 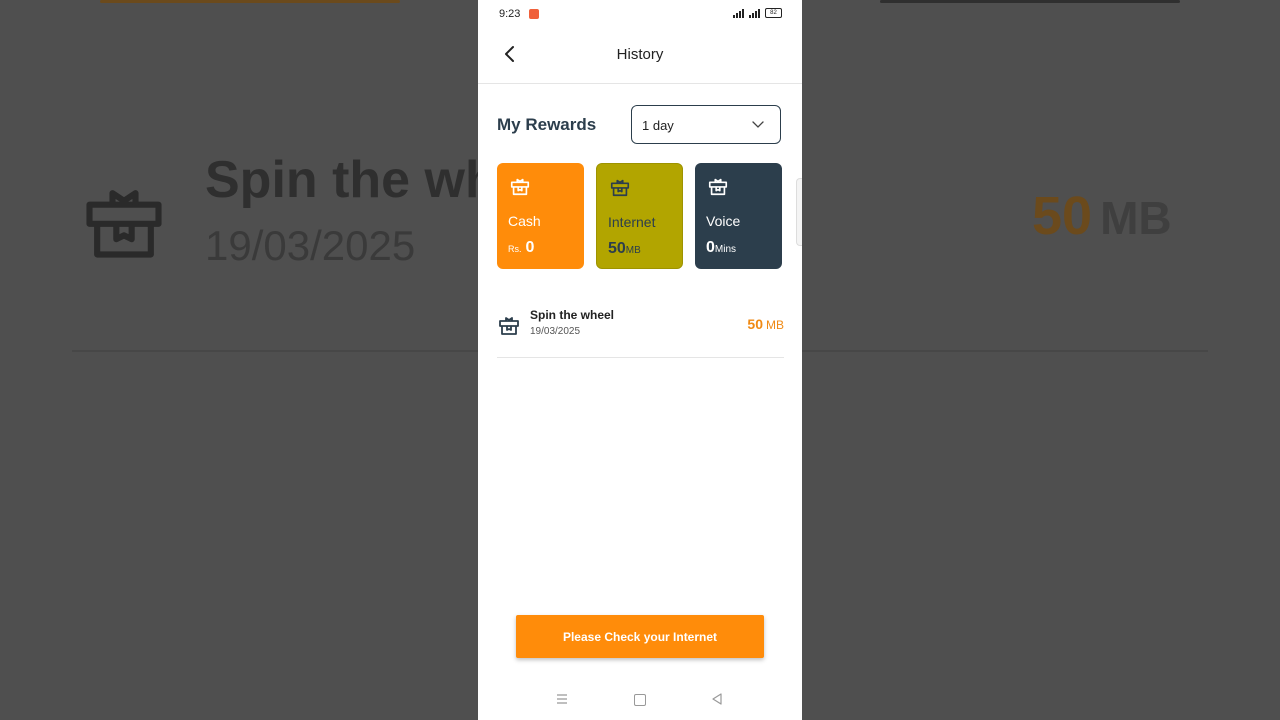 What do you see at coordinates (755, 324) in the screenshot?
I see `history-row-amount-value: 50` at bounding box center [755, 324].